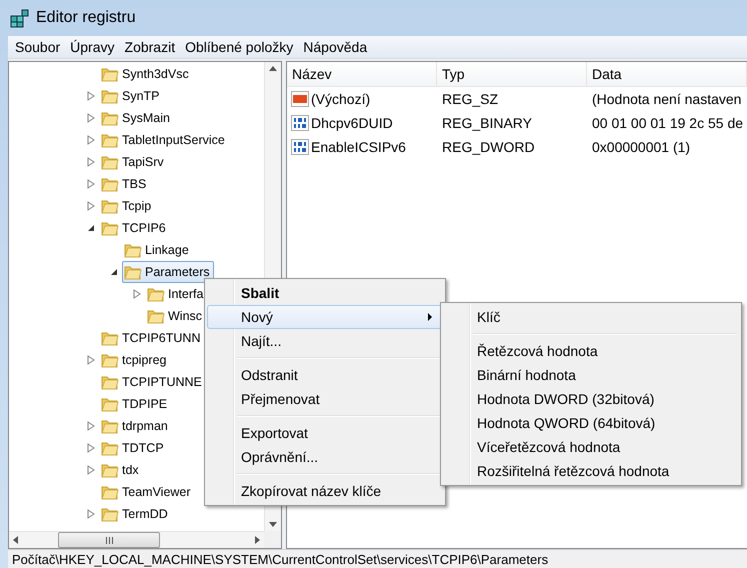 This screenshot has height=568, width=747. Describe the element at coordinates (144, 228) in the screenshot. I see `tree-label: TCPIP6` at that location.